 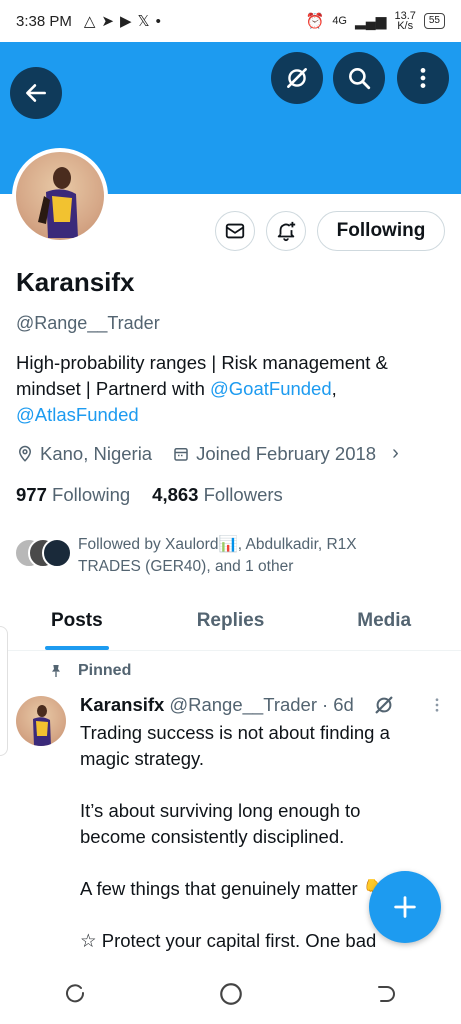 What do you see at coordinates (91, 494) in the screenshot?
I see `following-label: Following` at bounding box center [91, 494].